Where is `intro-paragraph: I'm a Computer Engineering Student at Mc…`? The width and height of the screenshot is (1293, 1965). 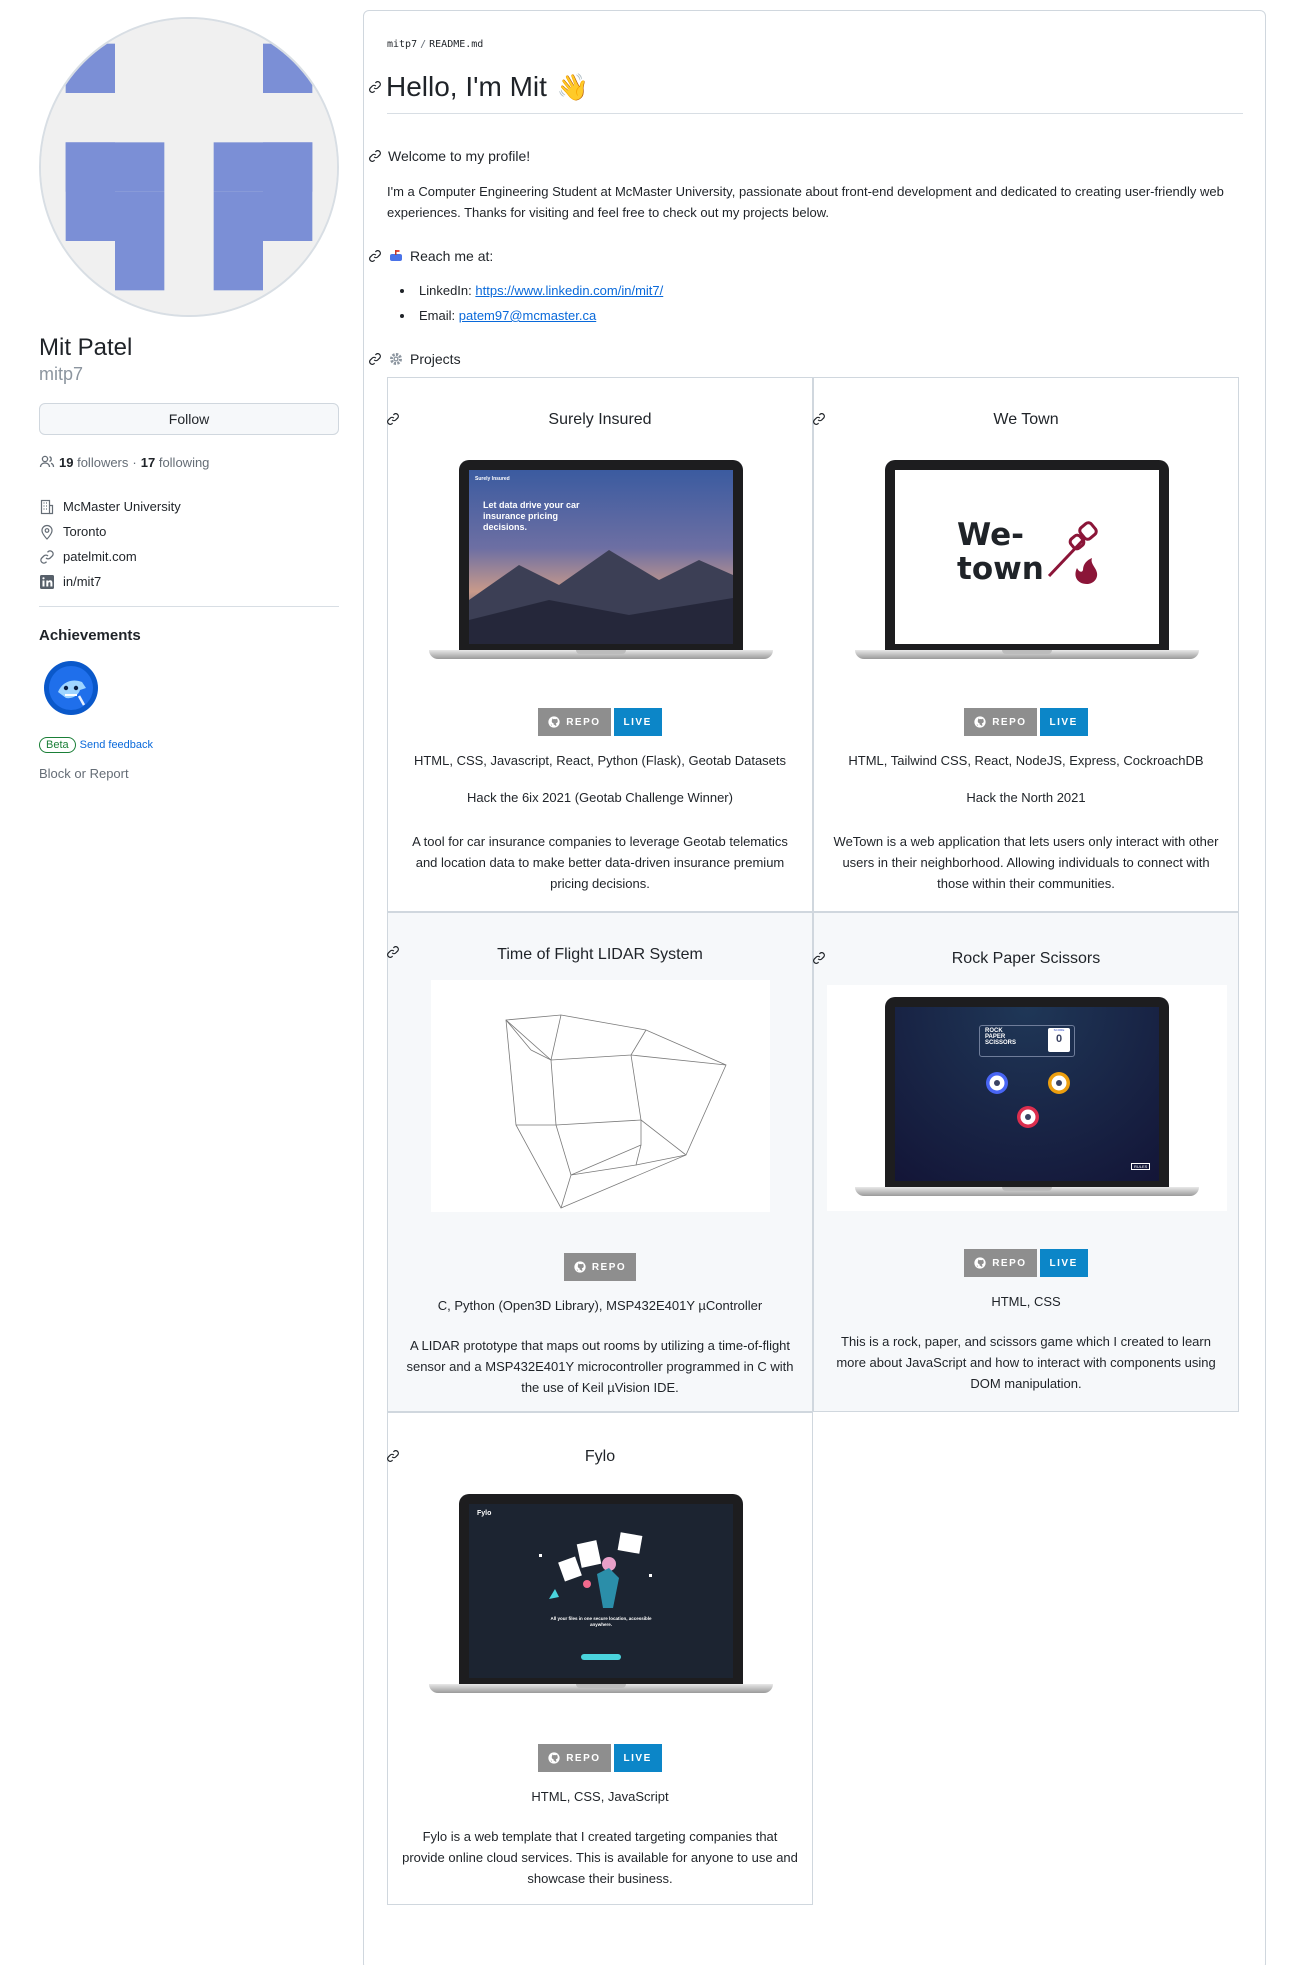
intro-paragraph: I'm a Computer Engineering Student at Mc… is located at coordinates (805, 202).